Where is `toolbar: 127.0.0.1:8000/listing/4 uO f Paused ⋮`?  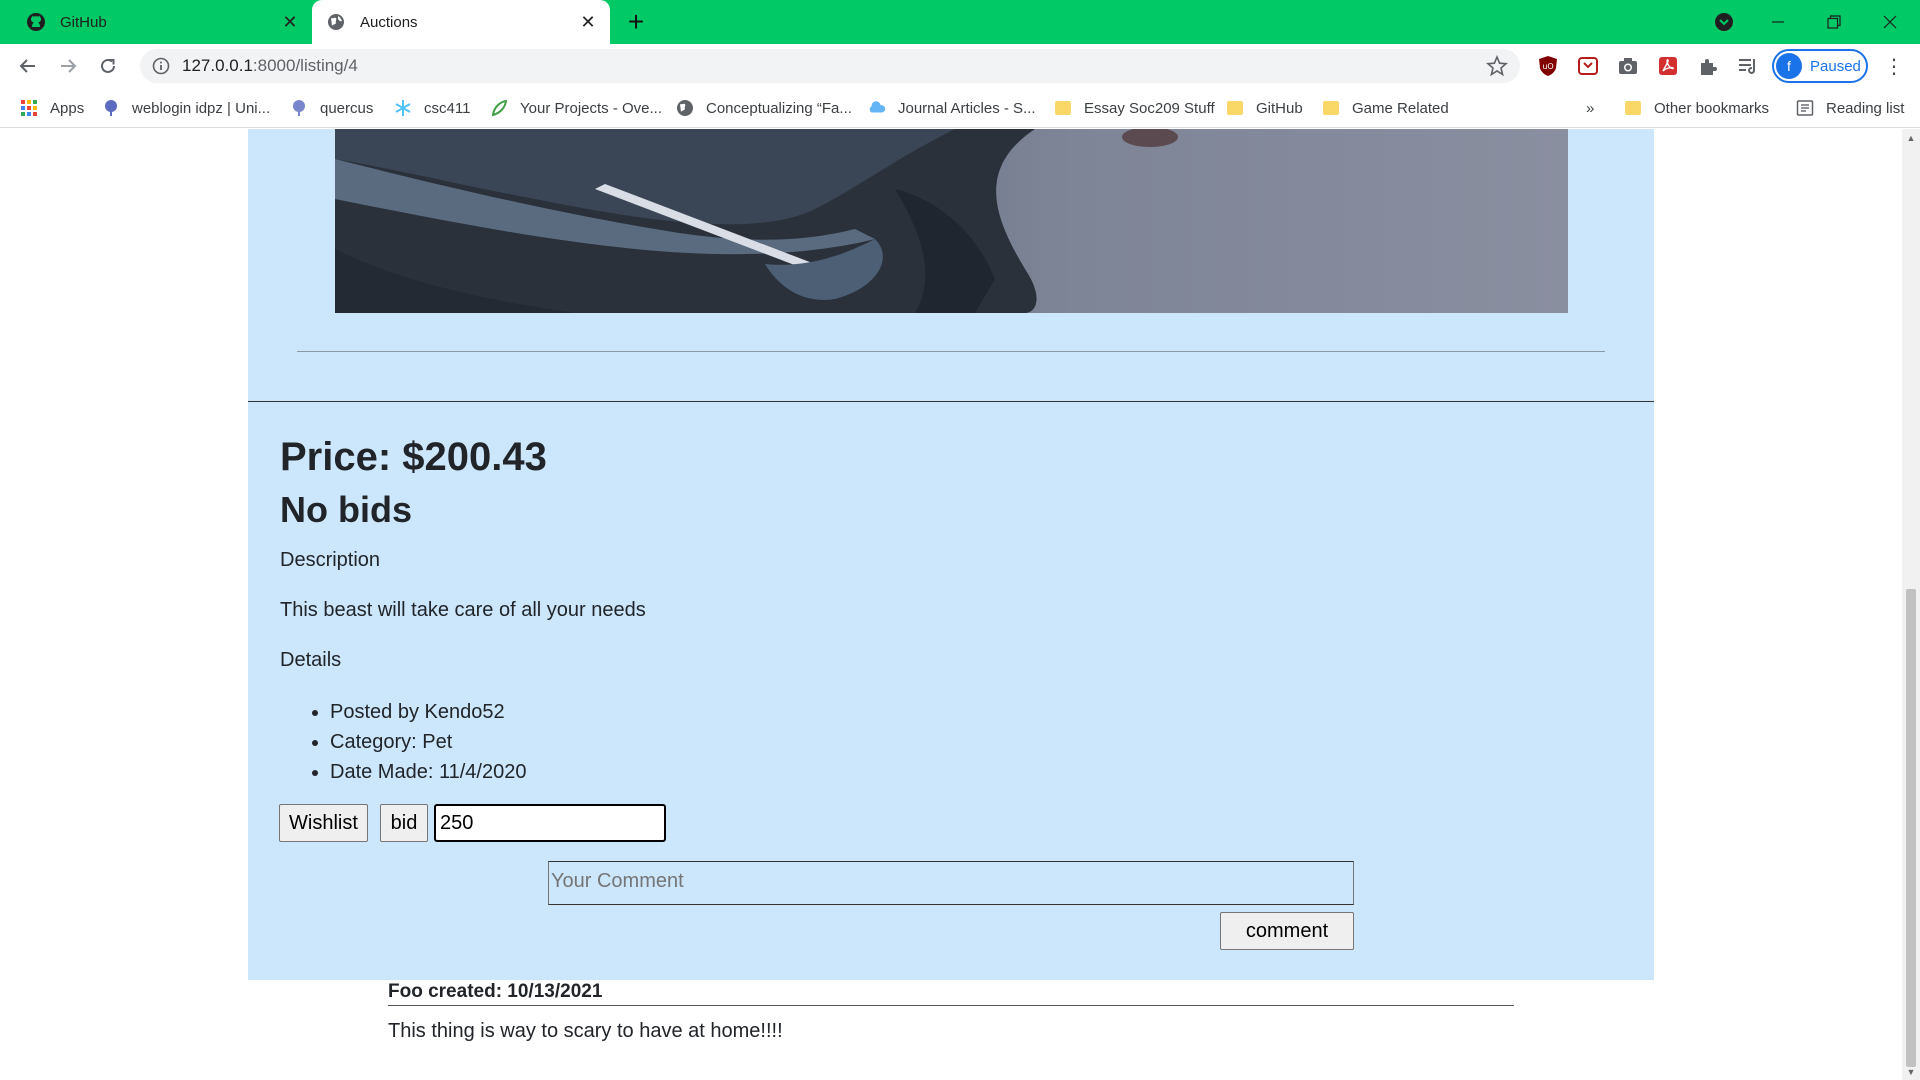 toolbar: 127.0.0.1:8000/listing/4 uO f Paused ⋮ is located at coordinates (960, 66).